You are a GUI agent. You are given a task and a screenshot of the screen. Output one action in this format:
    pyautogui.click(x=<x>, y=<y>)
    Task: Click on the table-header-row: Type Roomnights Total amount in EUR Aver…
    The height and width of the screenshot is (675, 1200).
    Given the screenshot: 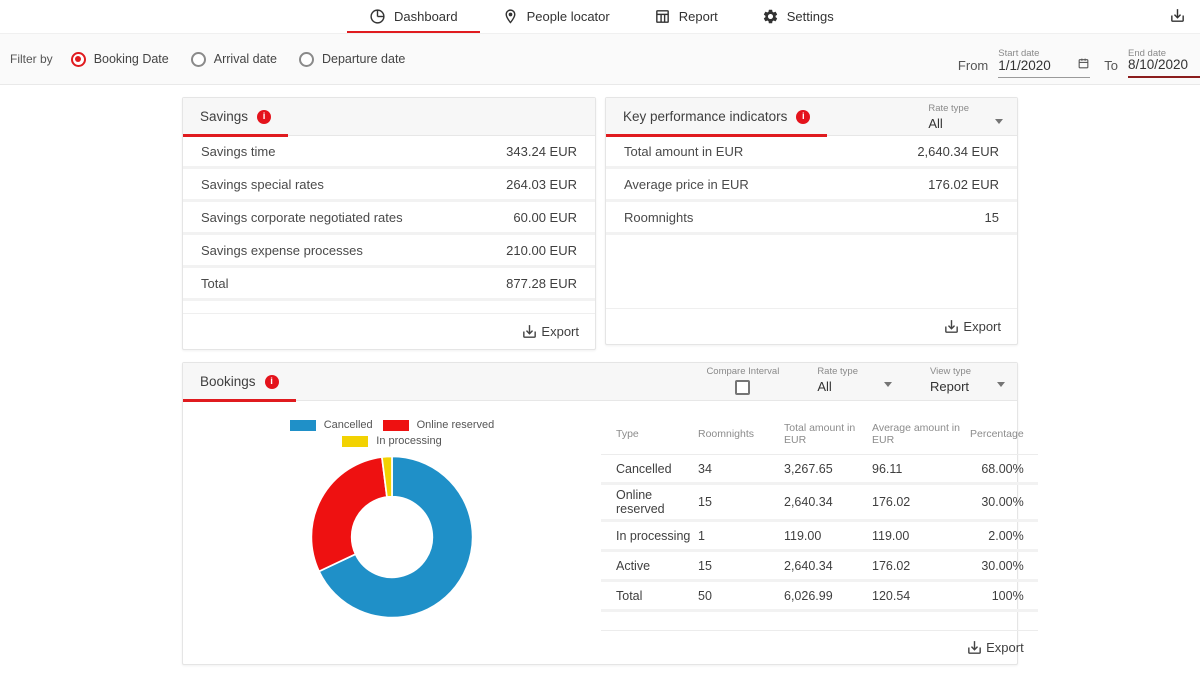 What is the action you would take?
    pyautogui.click(x=819, y=434)
    